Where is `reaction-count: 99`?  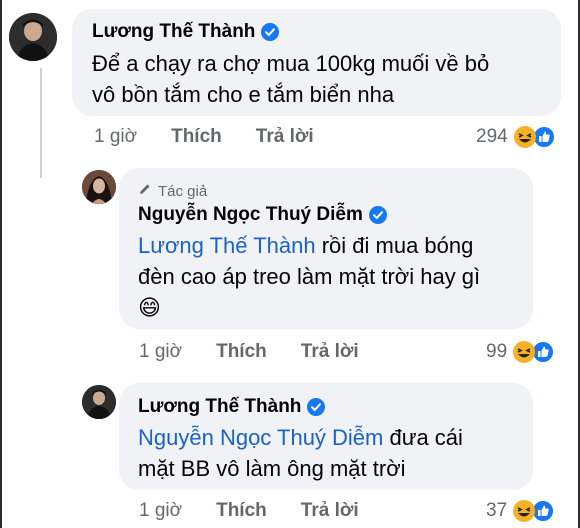 reaction-count: 99 is located at coordinates (497, 351).